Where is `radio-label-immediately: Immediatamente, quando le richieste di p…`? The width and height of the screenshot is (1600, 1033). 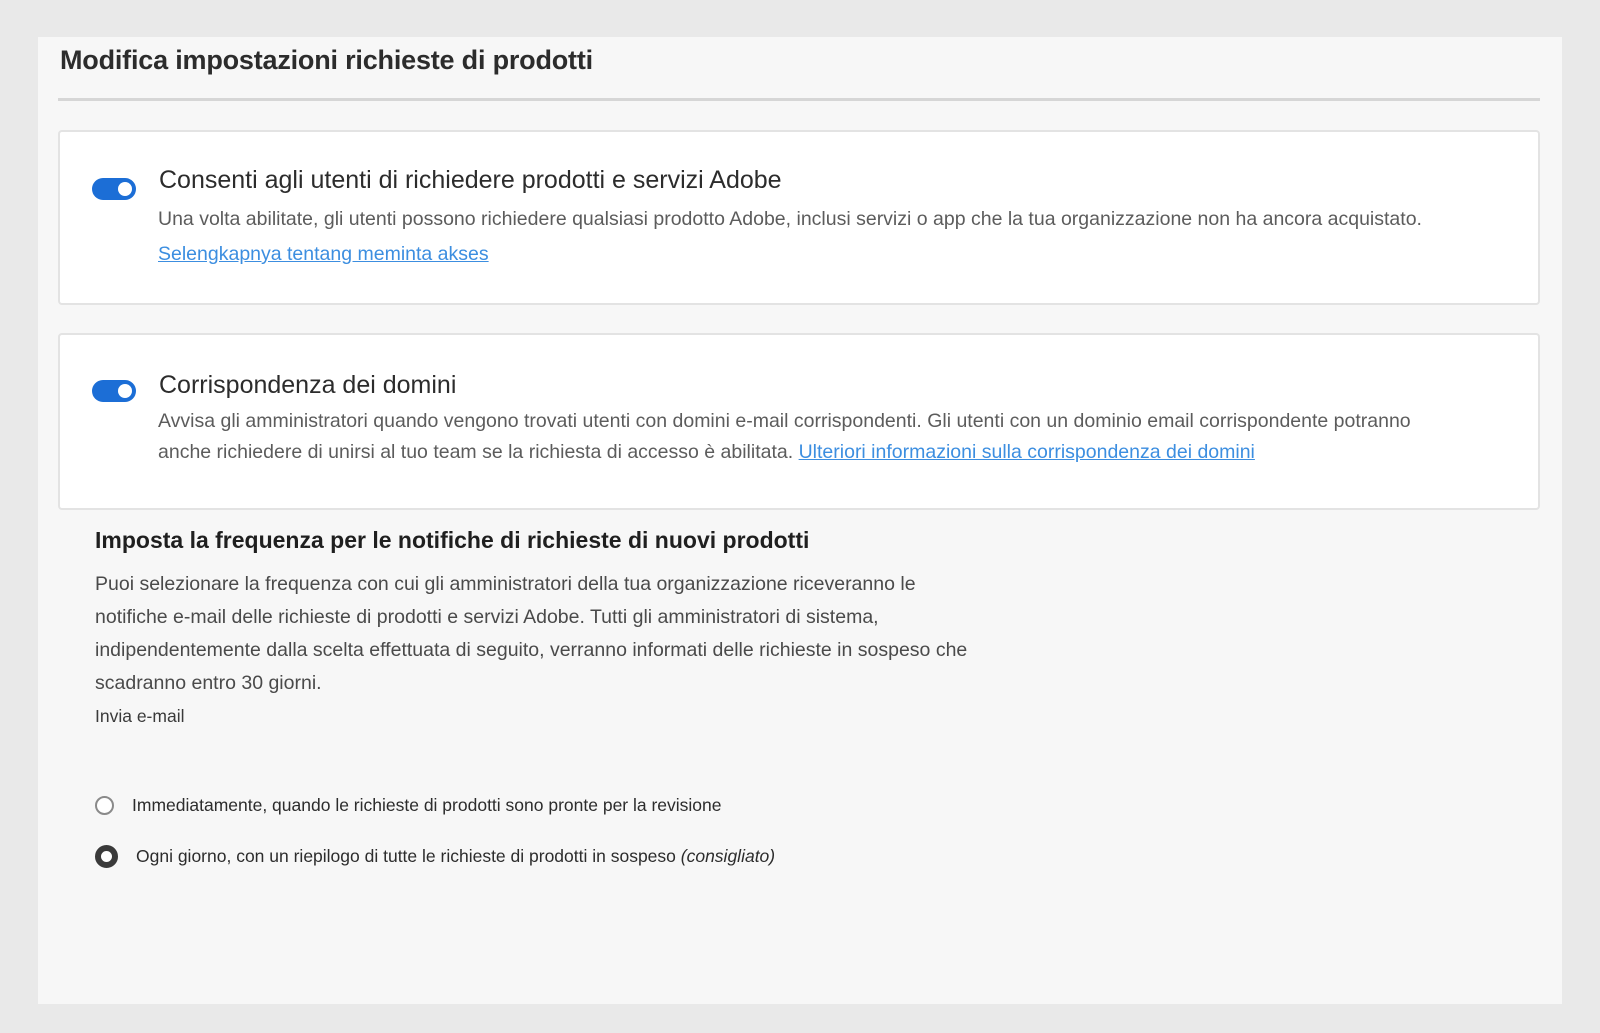
radio-label-immediately: Immediatamente, quando le richieste di p… is located at coordinates (427, 805).